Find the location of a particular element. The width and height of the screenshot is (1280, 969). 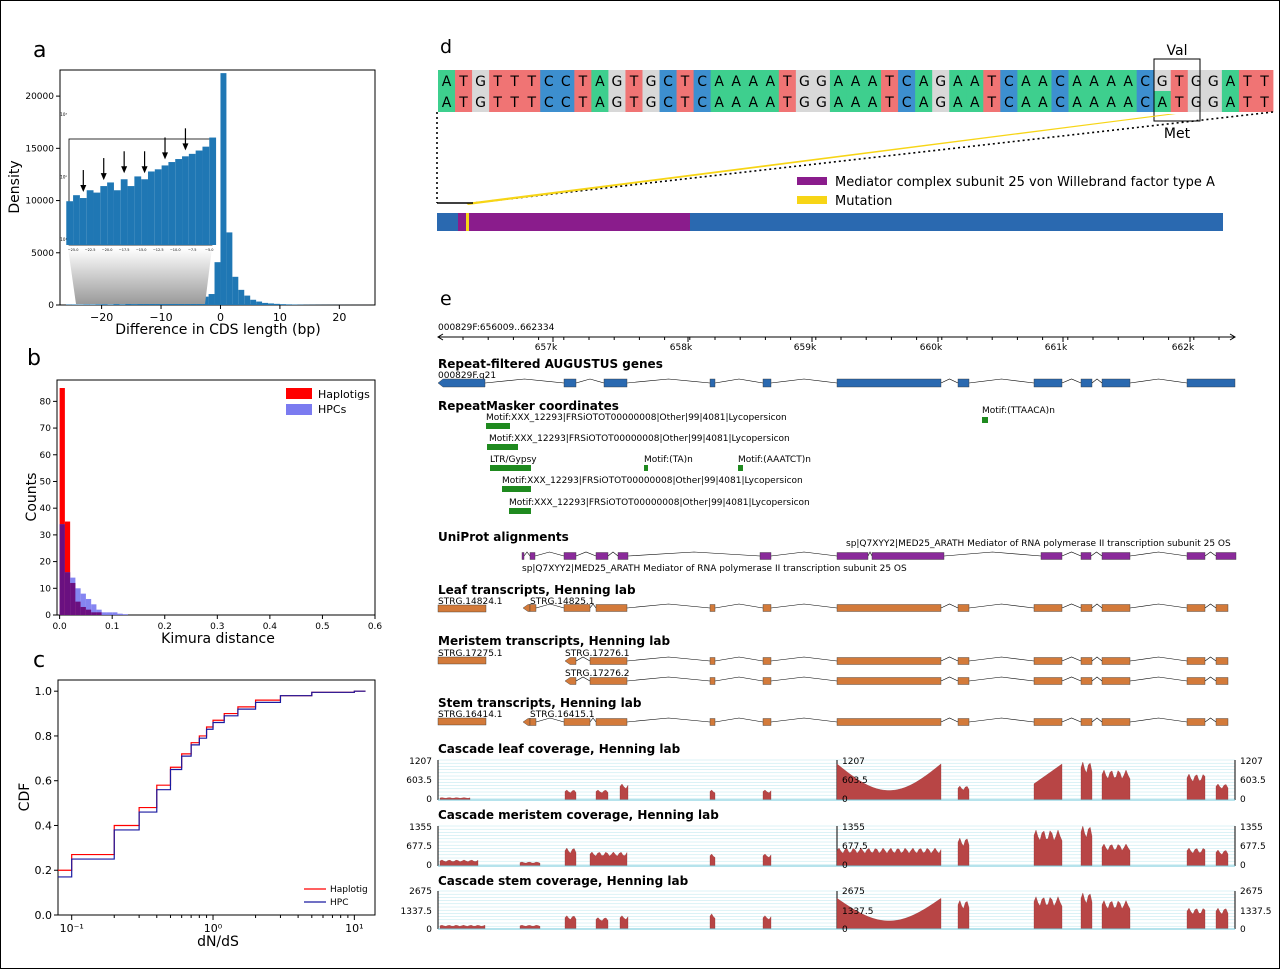

panel-b-ylabel: Counts is located at coordinates (32, 497).